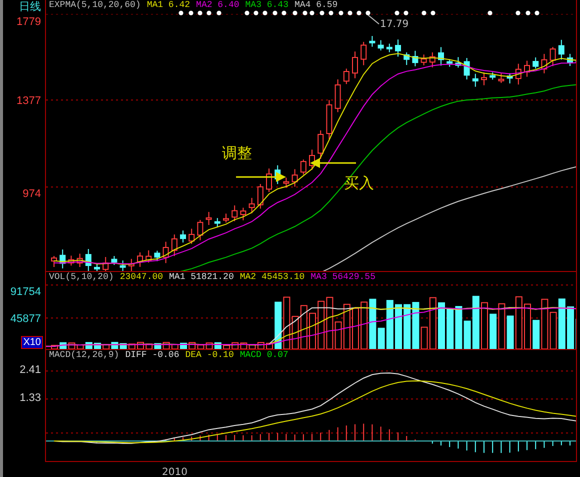 This screenshot has width=580, height=477. I want to click on legend-label: MA2 45453.10, so click(272, 277).